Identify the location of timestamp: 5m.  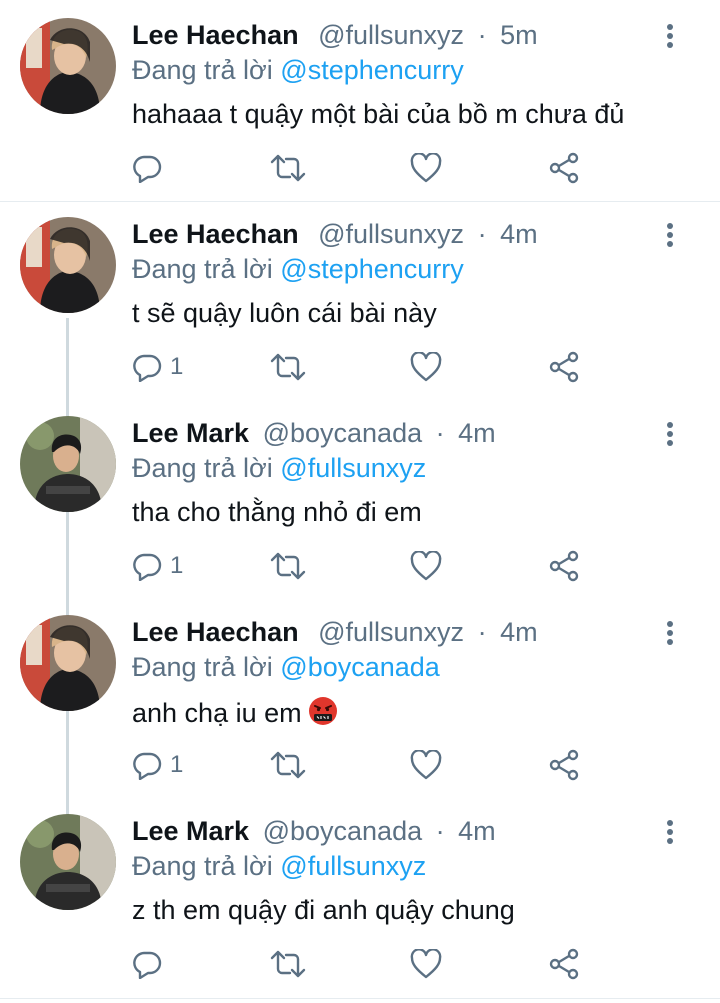
(519, 35).